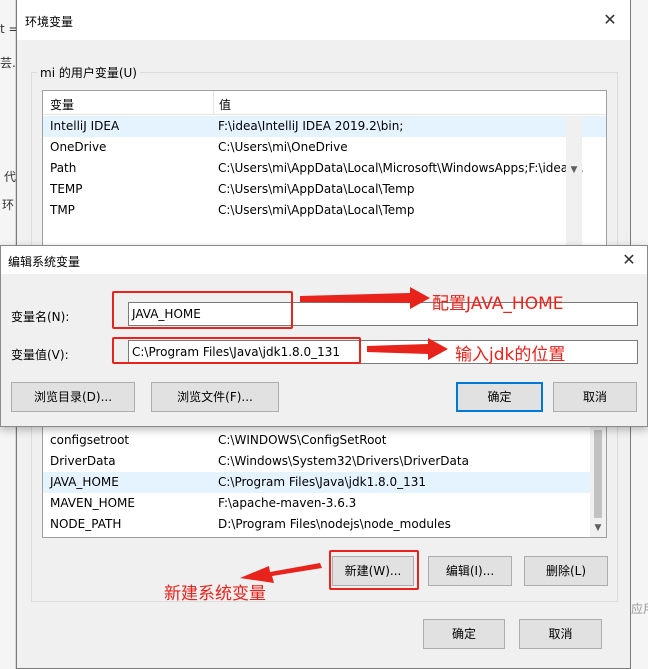  Describe the element at coordinates (344, 435) in the screenshot. I see `annotation-arrows` at that location.